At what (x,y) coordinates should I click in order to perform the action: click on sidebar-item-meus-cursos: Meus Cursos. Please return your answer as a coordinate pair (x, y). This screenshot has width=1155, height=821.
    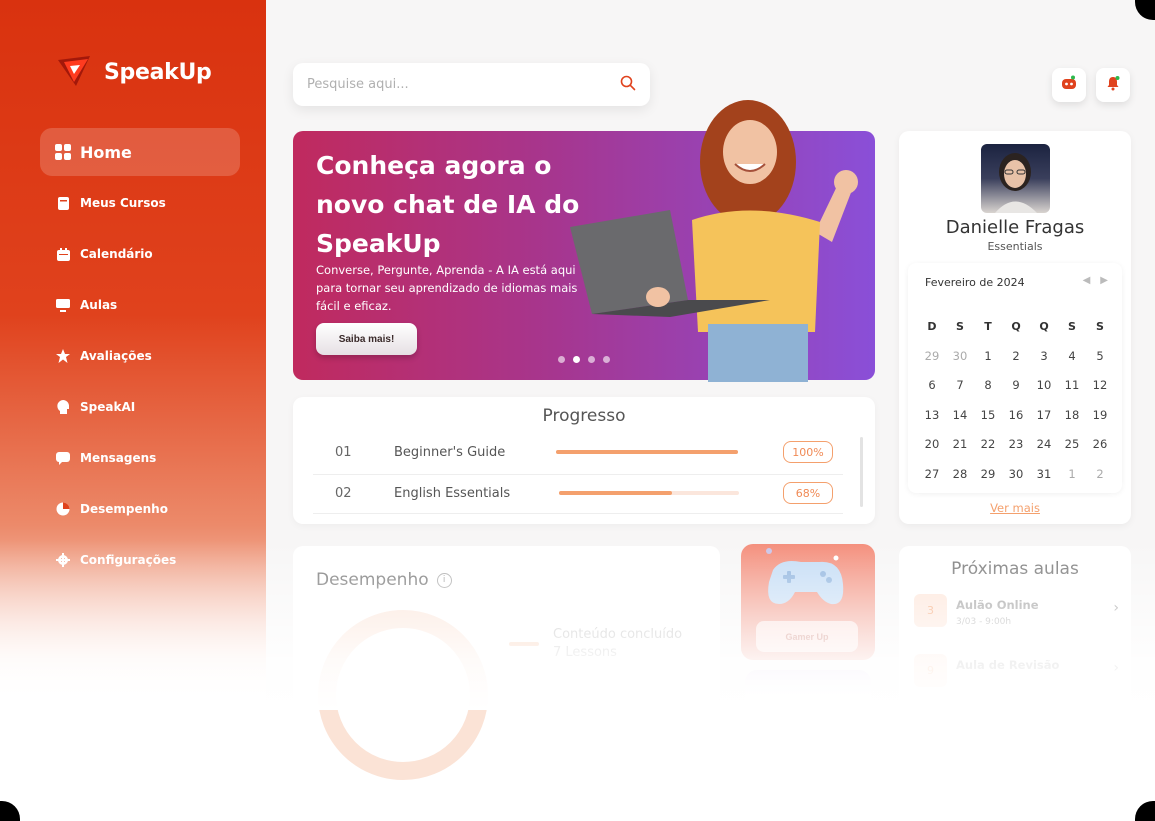
    Looking at the image, I should click on (140, 203).